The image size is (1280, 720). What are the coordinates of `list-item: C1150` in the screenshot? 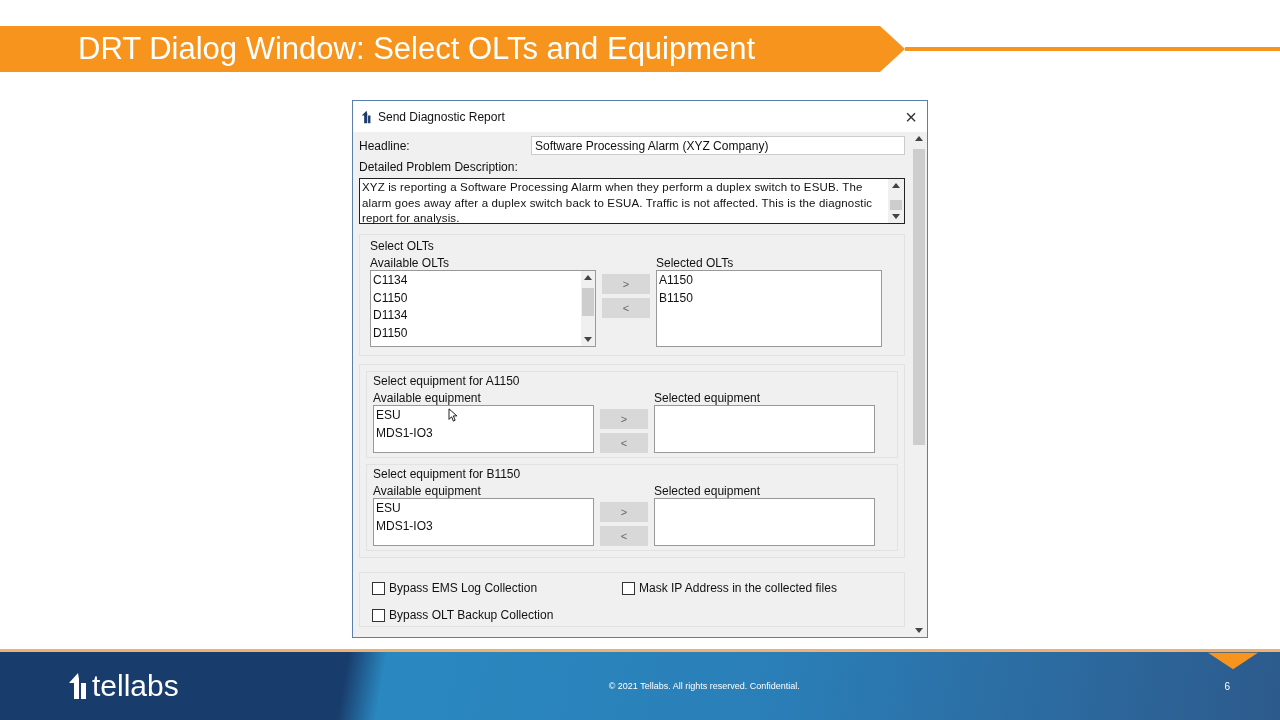 It's located at (476, 298).